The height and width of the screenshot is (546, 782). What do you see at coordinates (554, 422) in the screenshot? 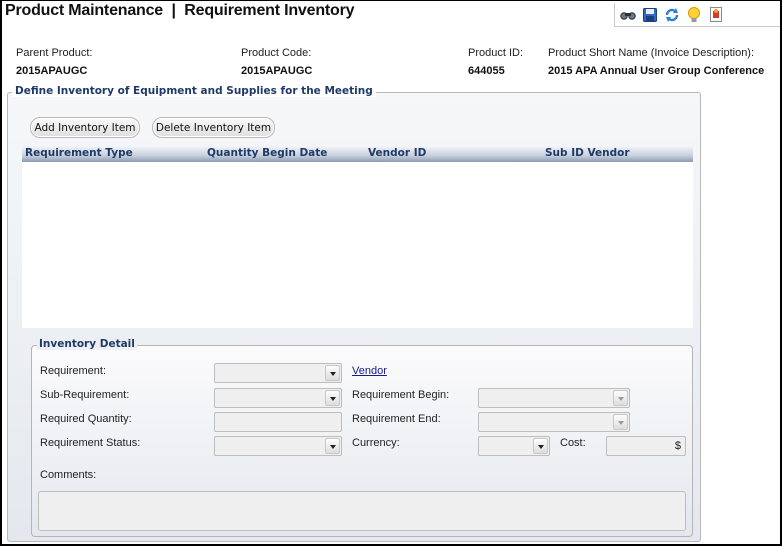
I see `requirement-end-select` at bounding box center [554, 422].